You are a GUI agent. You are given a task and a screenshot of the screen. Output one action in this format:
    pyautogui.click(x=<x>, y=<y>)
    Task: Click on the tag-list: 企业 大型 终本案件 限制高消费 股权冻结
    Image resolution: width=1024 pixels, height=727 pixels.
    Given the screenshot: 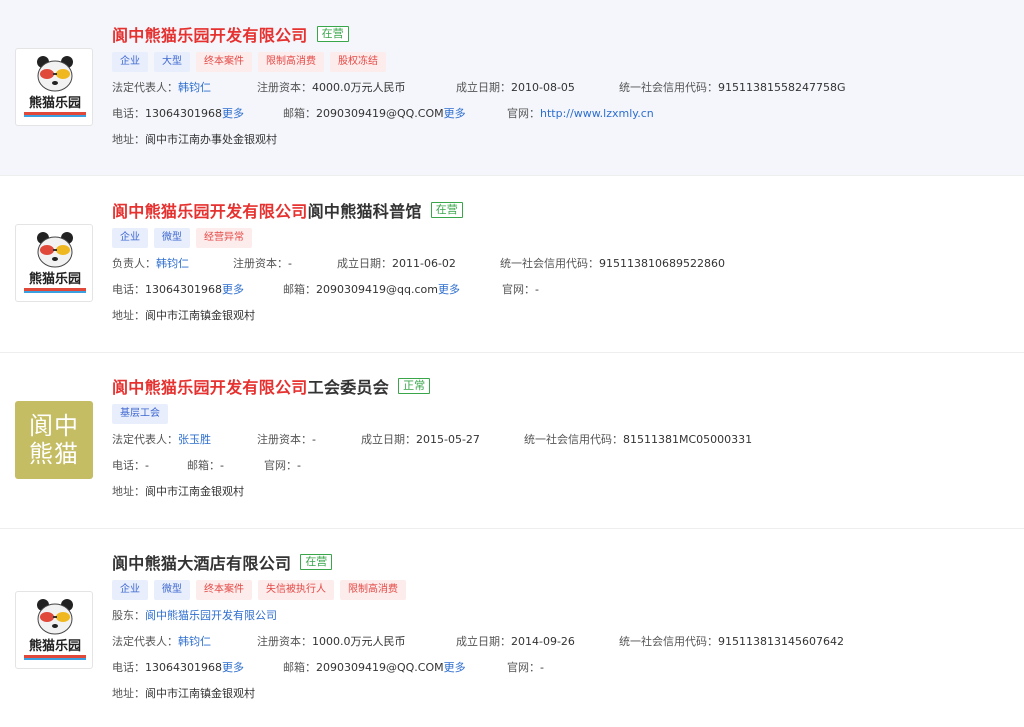 What is the action you would take?
    pyautogui.click(x=568, y=63)
    